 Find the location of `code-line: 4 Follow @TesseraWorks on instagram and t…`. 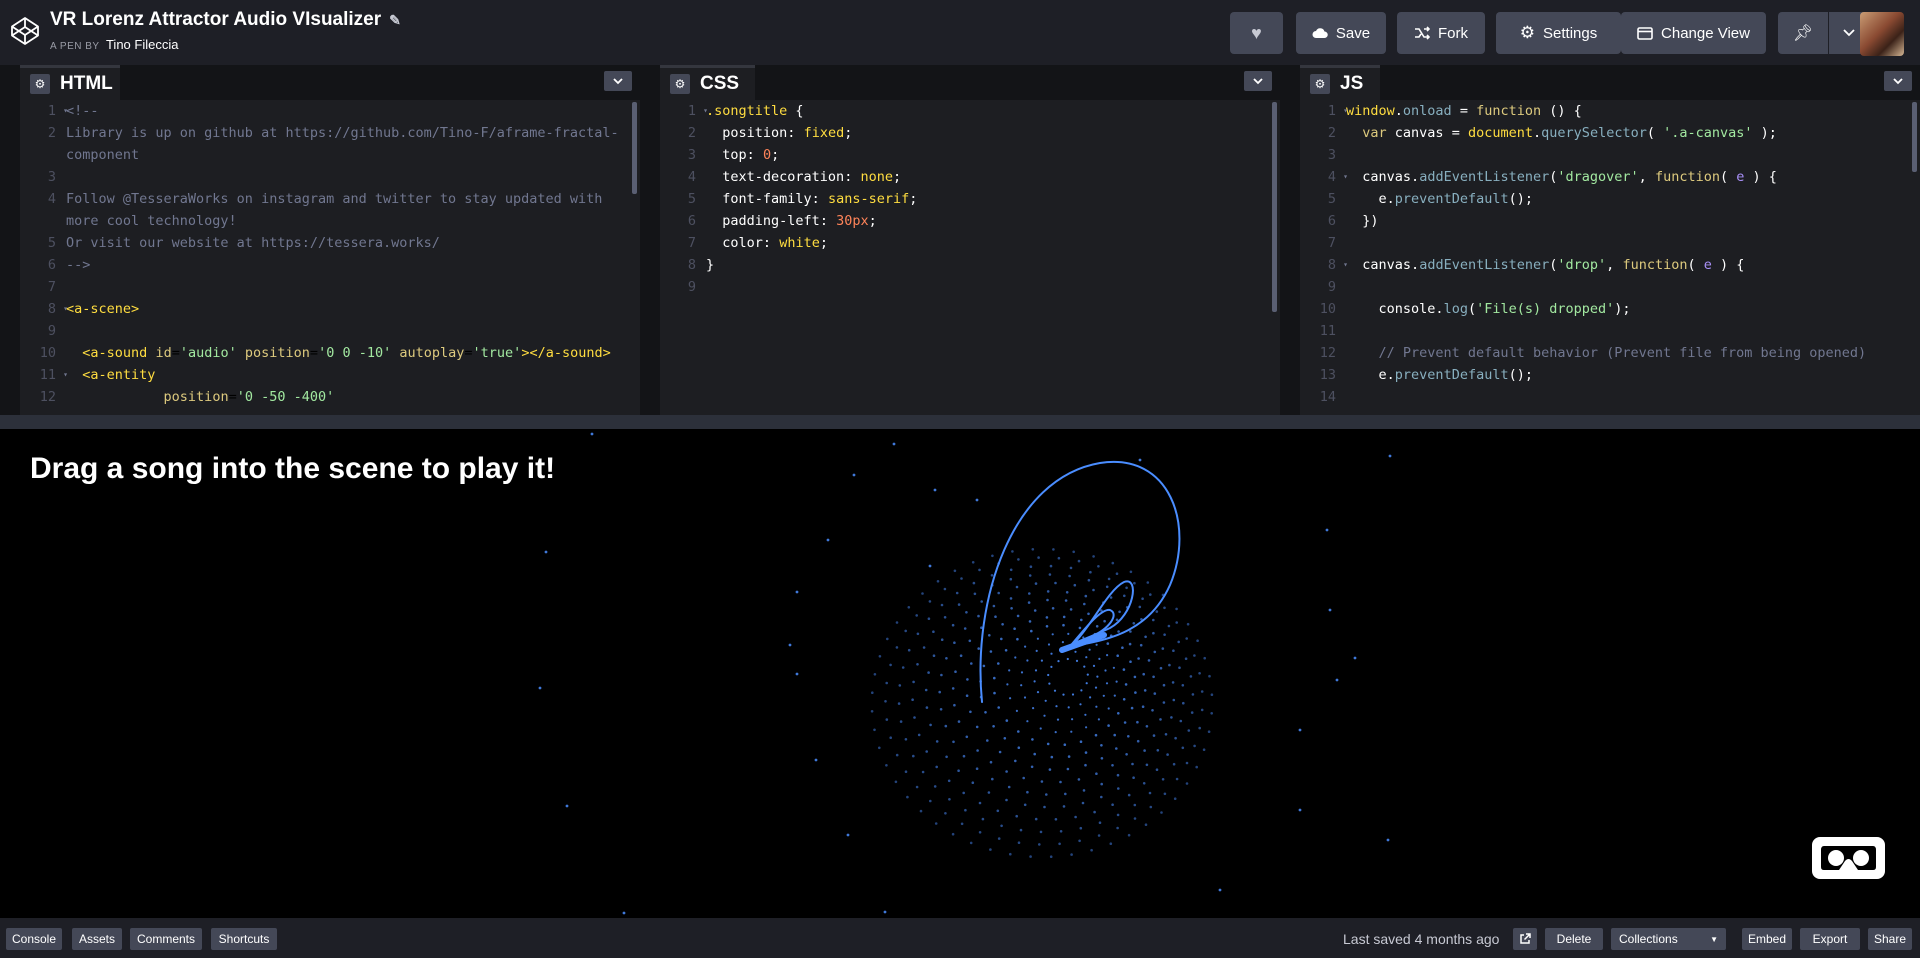

code-line: 4 Follow @TesseraWorks on instagram and t… is located at coordinates (330, 199).